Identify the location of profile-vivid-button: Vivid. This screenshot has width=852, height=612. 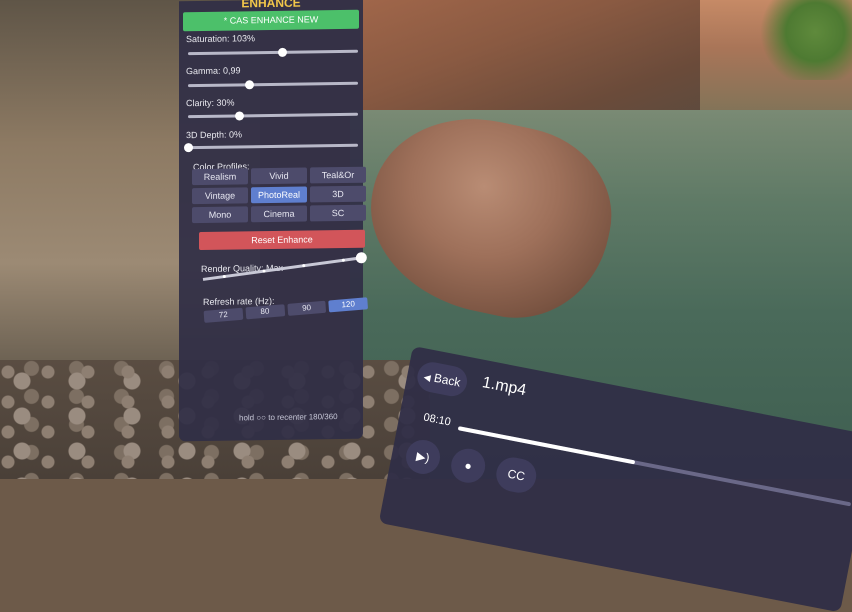
(279, 176).